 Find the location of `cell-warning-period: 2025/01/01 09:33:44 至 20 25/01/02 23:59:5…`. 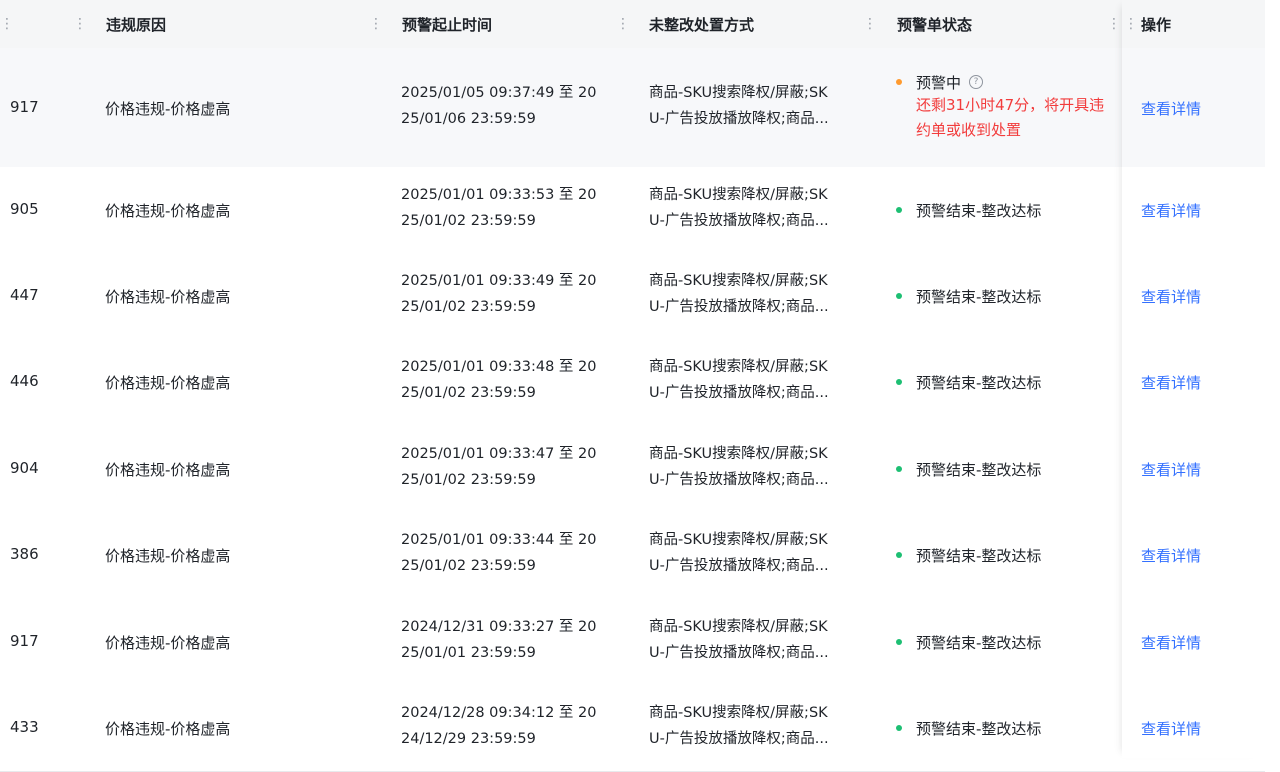

cell-warning-period: 2025/01/01 09:33:44 至 20 25/01/02 23:59:5… is located at coordinates (508, 553).